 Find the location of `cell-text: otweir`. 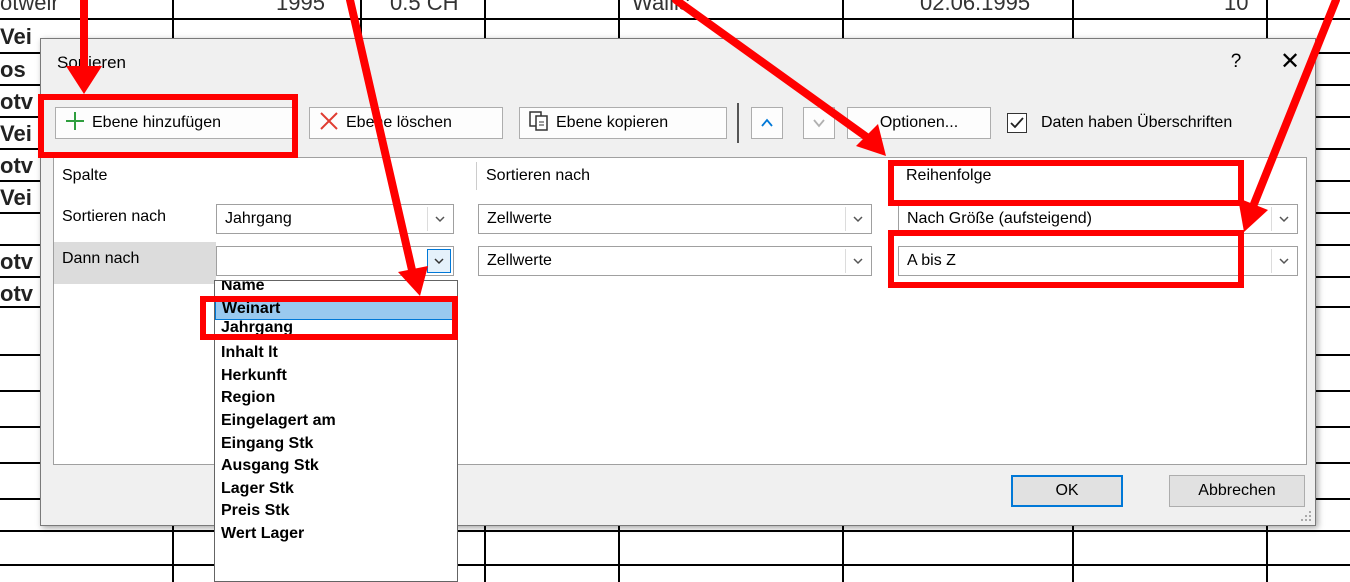

cell-text: otweir is located at coordinates (29, 7).